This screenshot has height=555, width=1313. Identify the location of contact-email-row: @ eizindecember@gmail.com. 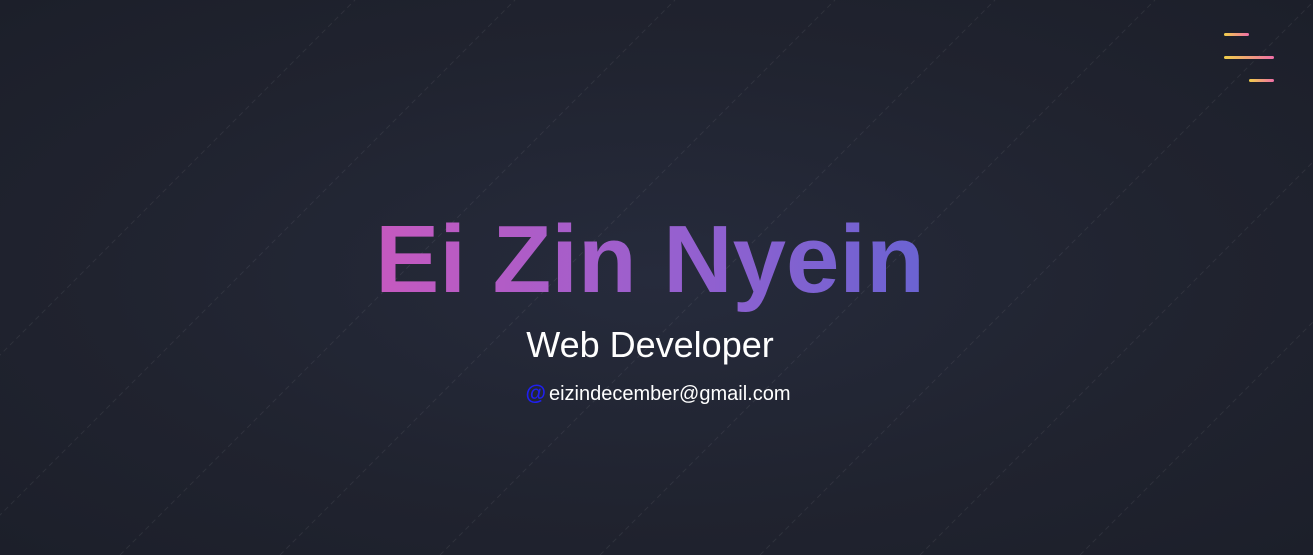
(650, 394).